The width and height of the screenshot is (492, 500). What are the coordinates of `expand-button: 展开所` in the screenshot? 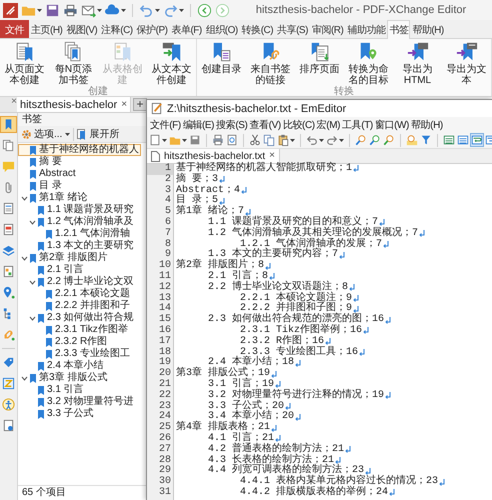 It's located at (98, 134).